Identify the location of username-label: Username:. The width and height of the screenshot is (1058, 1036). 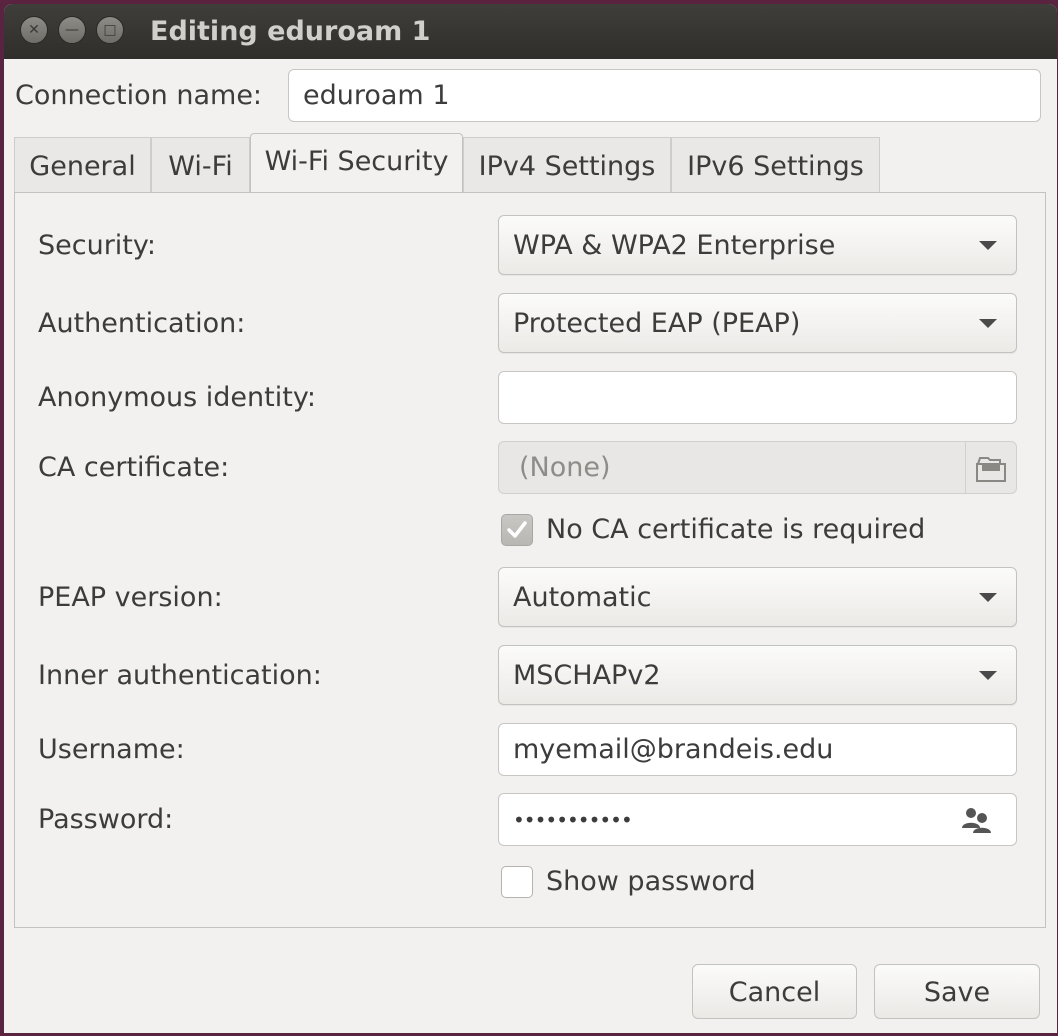
(111, 749).